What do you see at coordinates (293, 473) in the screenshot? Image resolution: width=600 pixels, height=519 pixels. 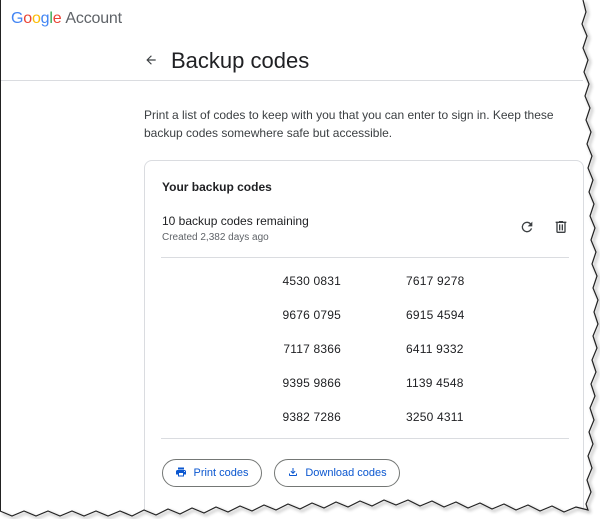 I see `download-icon` at bounding box center [293, 473].